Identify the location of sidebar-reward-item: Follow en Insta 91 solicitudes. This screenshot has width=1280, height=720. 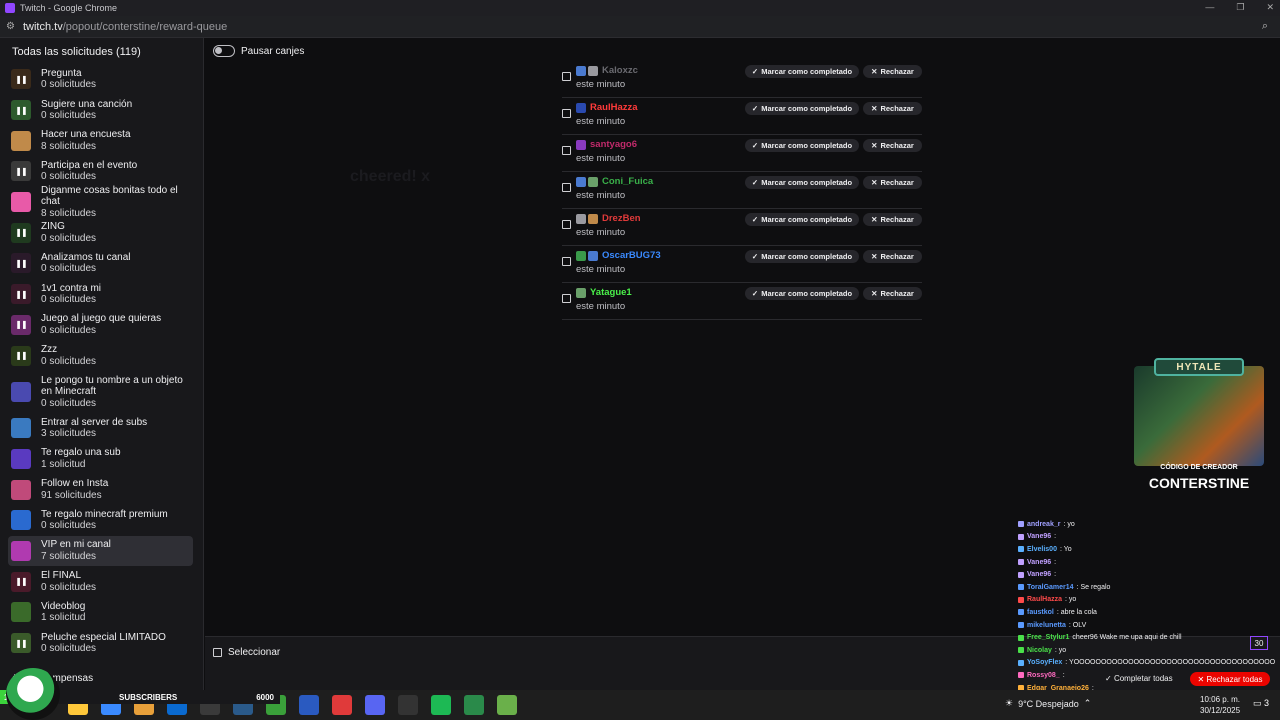
(100, 489).